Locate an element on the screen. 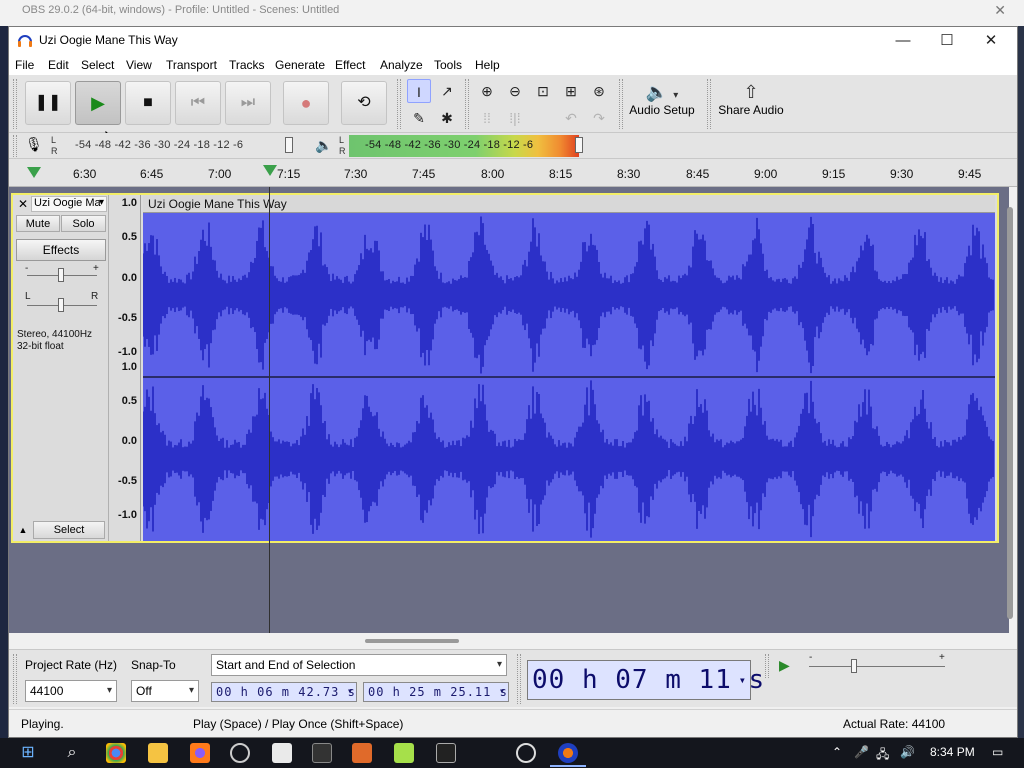 This screenshot has width=1024, height=768. menu-view: View is located at coordinates (139, 65).